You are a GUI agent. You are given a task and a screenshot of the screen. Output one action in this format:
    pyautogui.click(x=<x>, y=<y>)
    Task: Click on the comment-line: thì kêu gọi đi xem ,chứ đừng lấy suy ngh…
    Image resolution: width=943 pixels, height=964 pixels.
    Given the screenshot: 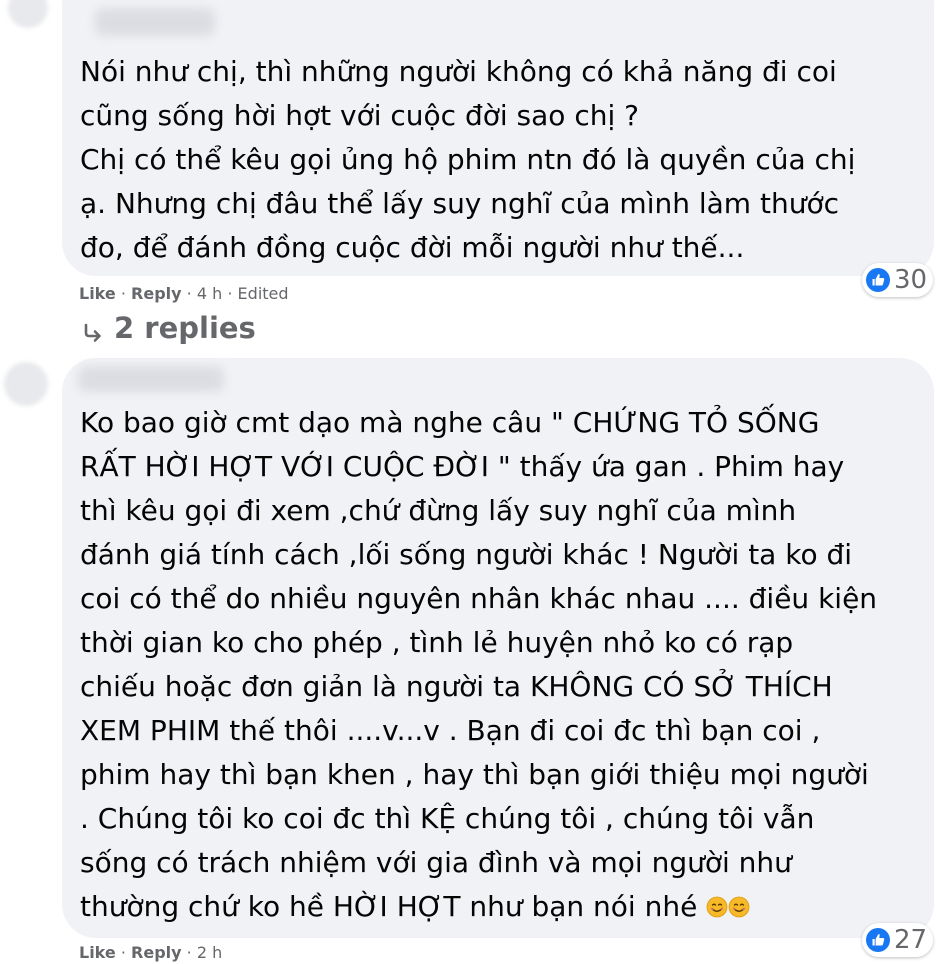 What is the action you would take?
    pyautogui.click(x=438, y=510)
    